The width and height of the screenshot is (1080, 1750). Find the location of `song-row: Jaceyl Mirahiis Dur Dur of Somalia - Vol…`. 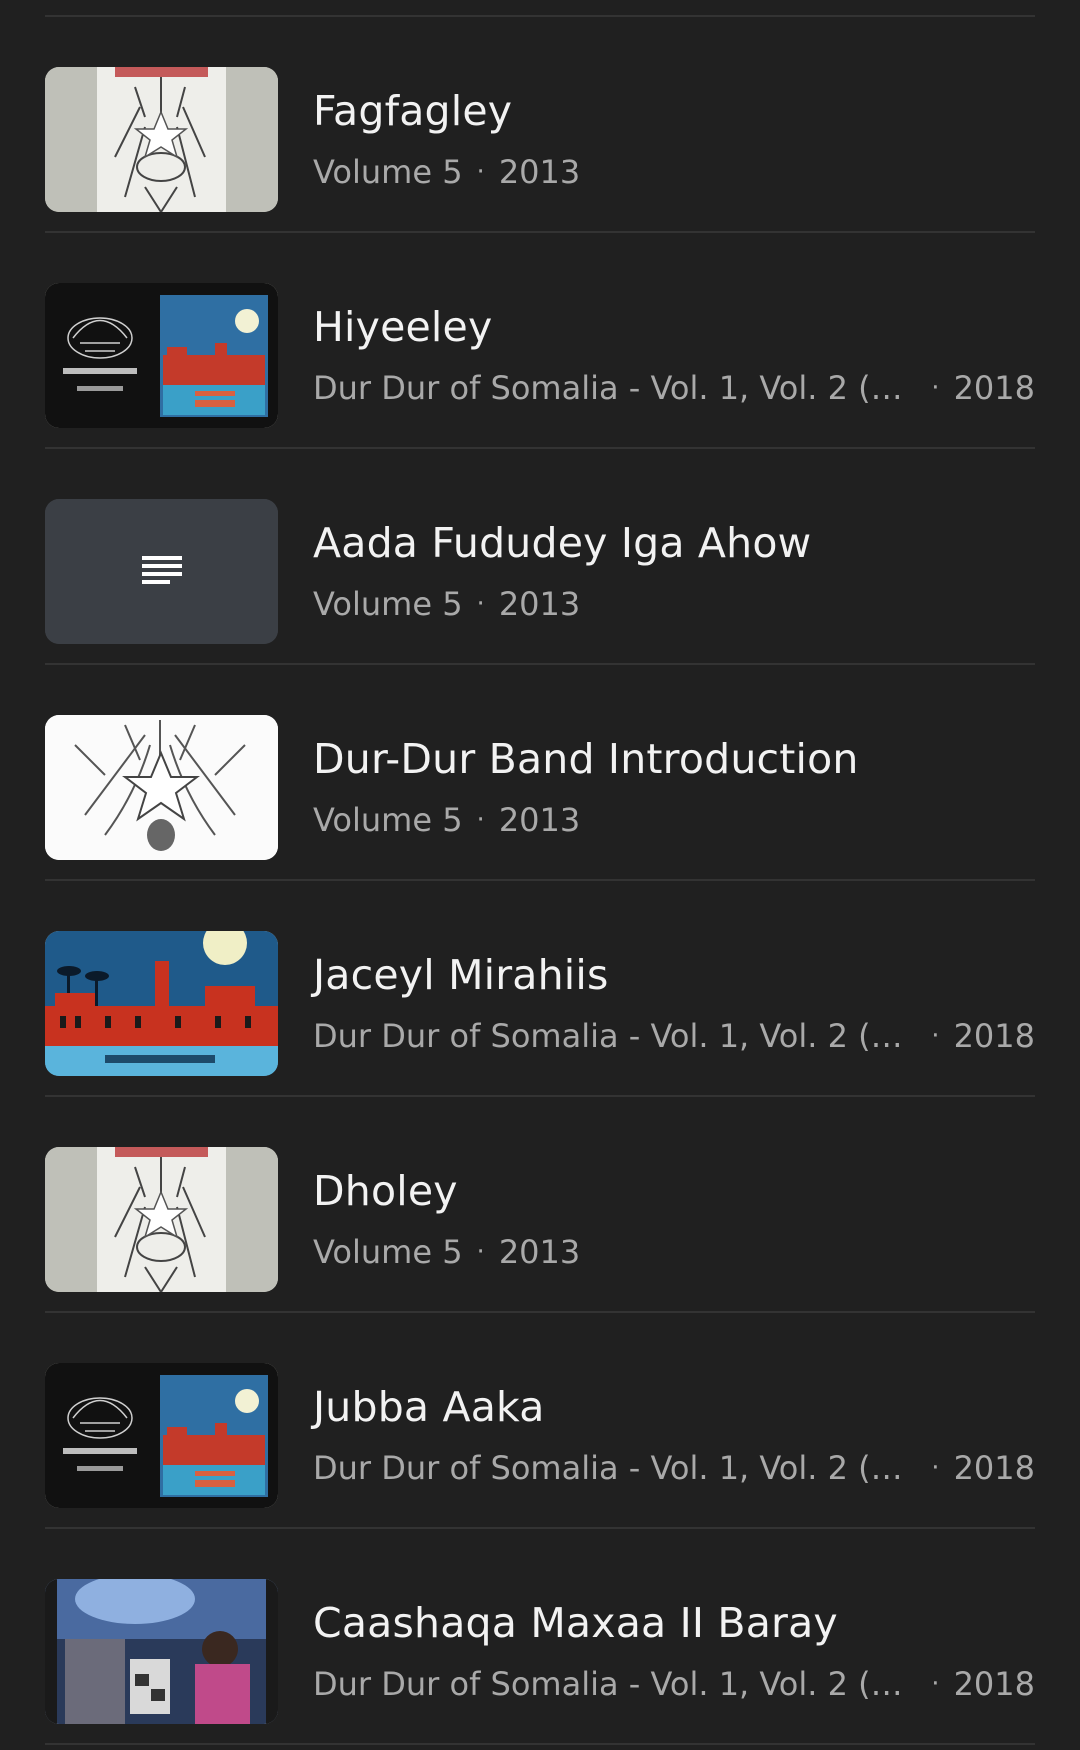

song-row: Jaceyl Mirahiis Dur Dur of Somalia - Vol… is located at coordinates (540, 988).